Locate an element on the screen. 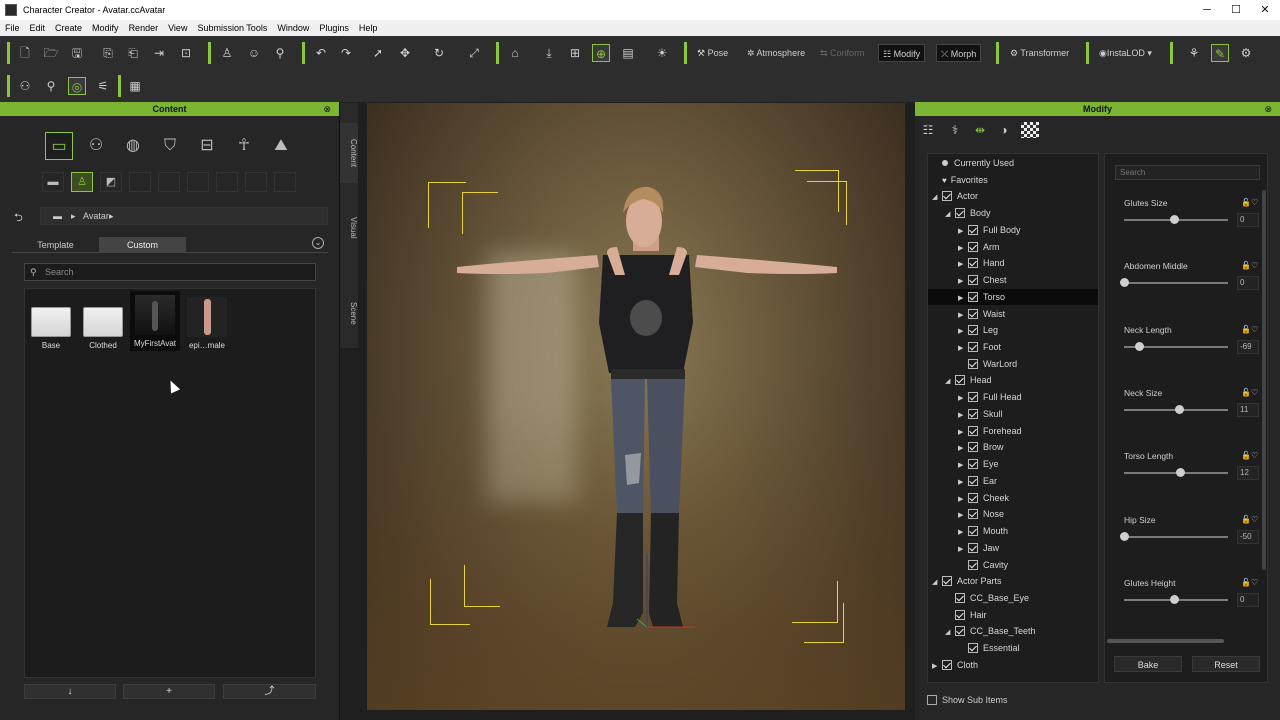  motion-icon: ⚕ is located at coordinates (955, 130).